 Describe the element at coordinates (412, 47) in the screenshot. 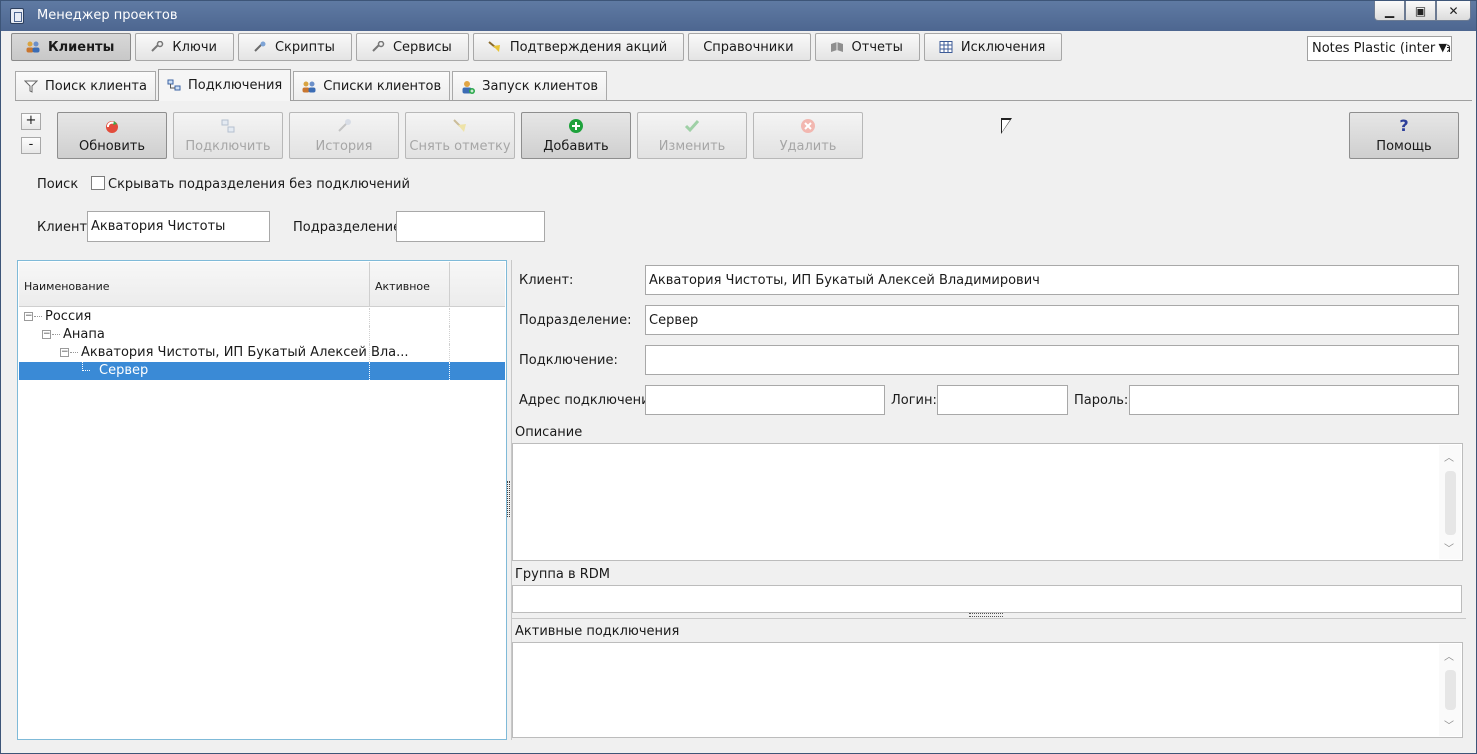

I see `tab-services: Сервисы` at that location.